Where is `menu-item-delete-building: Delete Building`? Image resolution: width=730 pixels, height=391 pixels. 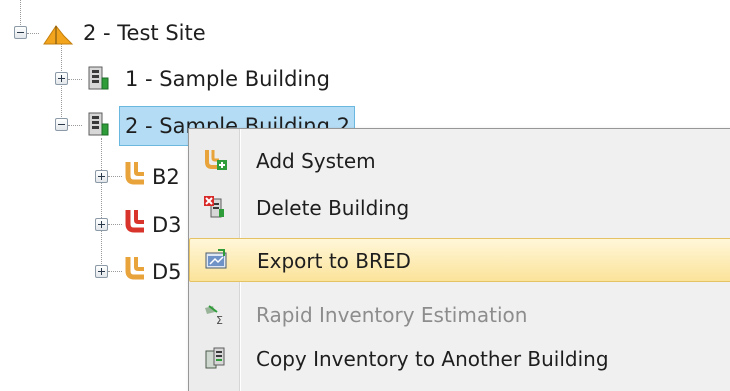 menu-item-delete-building: Delete Building is located at coordinates (459, 208).